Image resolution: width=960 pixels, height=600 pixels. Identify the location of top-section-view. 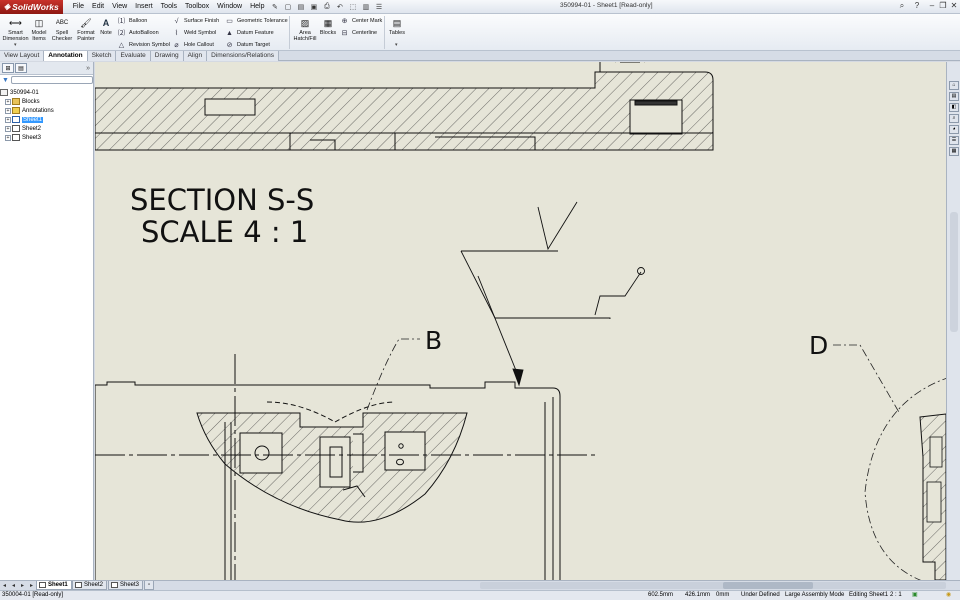
(404, 106).